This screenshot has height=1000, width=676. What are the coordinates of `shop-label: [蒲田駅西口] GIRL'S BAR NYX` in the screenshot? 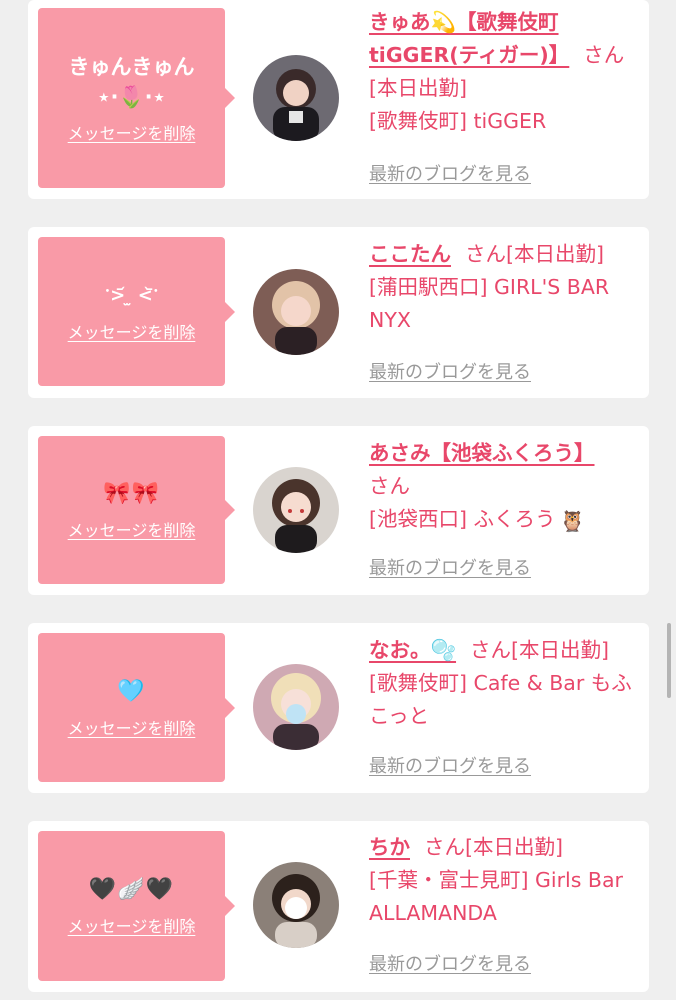 It's located at (489, 303).